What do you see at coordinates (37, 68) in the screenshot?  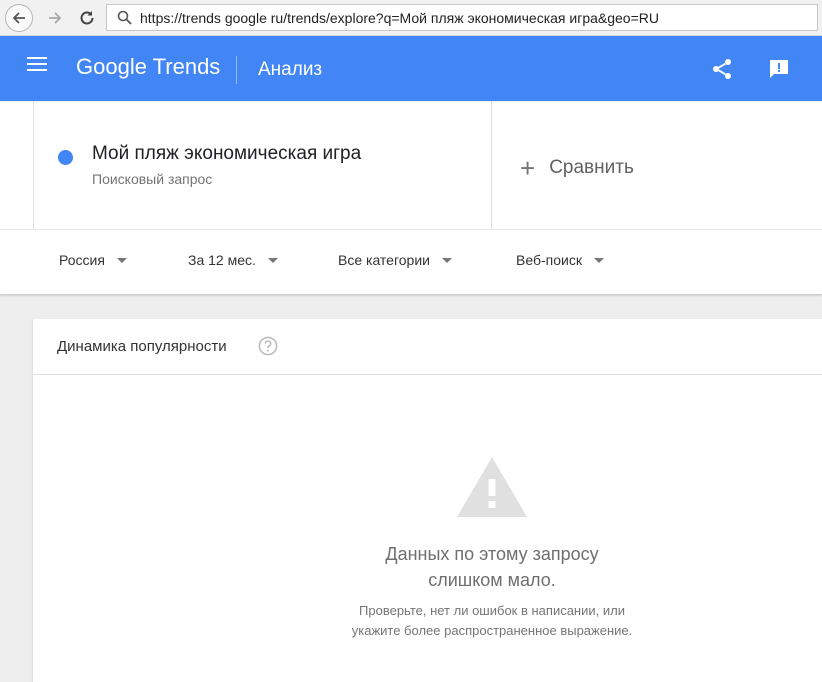 I see `menu-icon` at bounding box center [37, 68].